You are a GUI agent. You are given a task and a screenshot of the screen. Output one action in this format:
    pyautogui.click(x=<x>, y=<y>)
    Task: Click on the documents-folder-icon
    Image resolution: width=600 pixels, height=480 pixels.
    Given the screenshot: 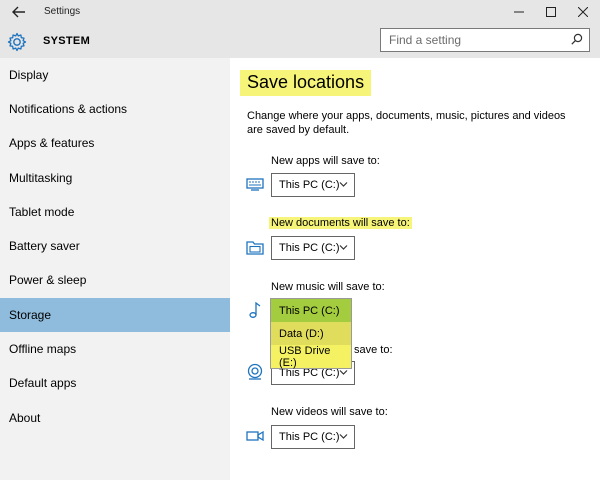 What is the action you would take?
    pyautogui.click(x=255, y=248)
    